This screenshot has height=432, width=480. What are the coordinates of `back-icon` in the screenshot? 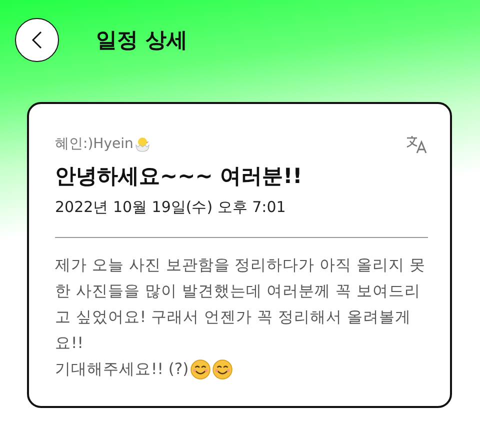 It's located at (37, 40).